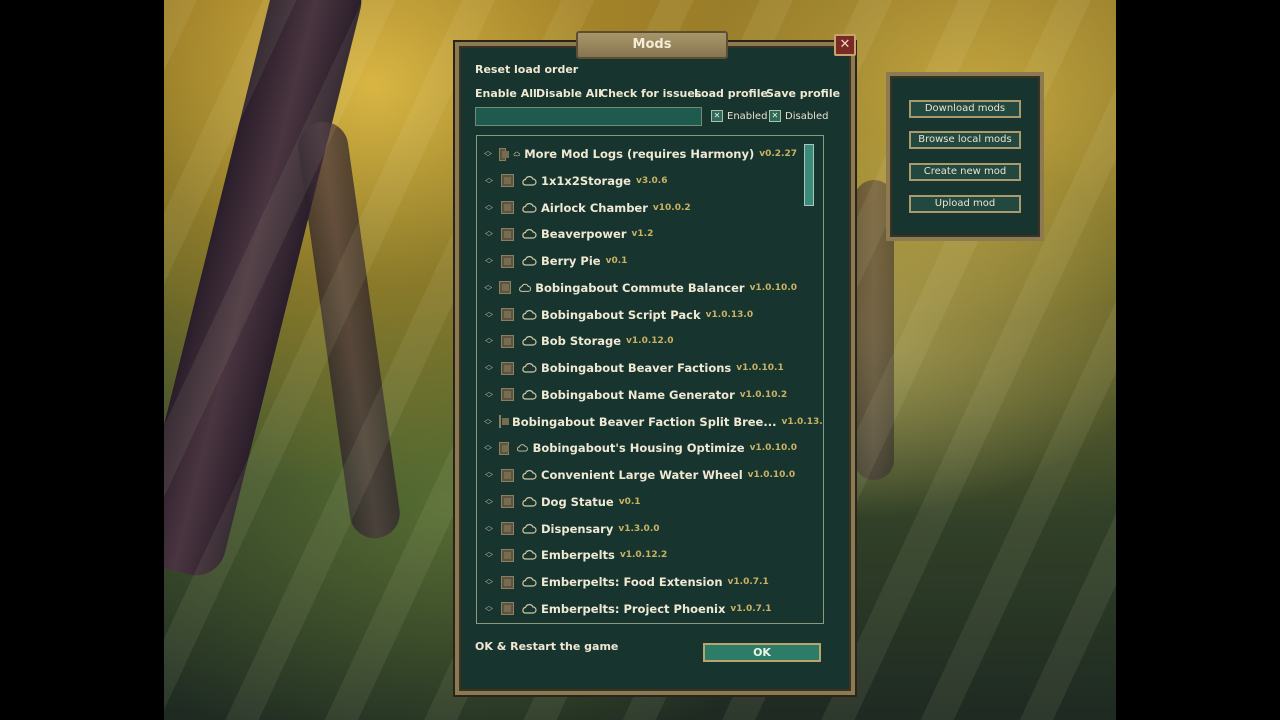  I want to click on disabled-filter: ✕ Disabled, so click(798, 116).